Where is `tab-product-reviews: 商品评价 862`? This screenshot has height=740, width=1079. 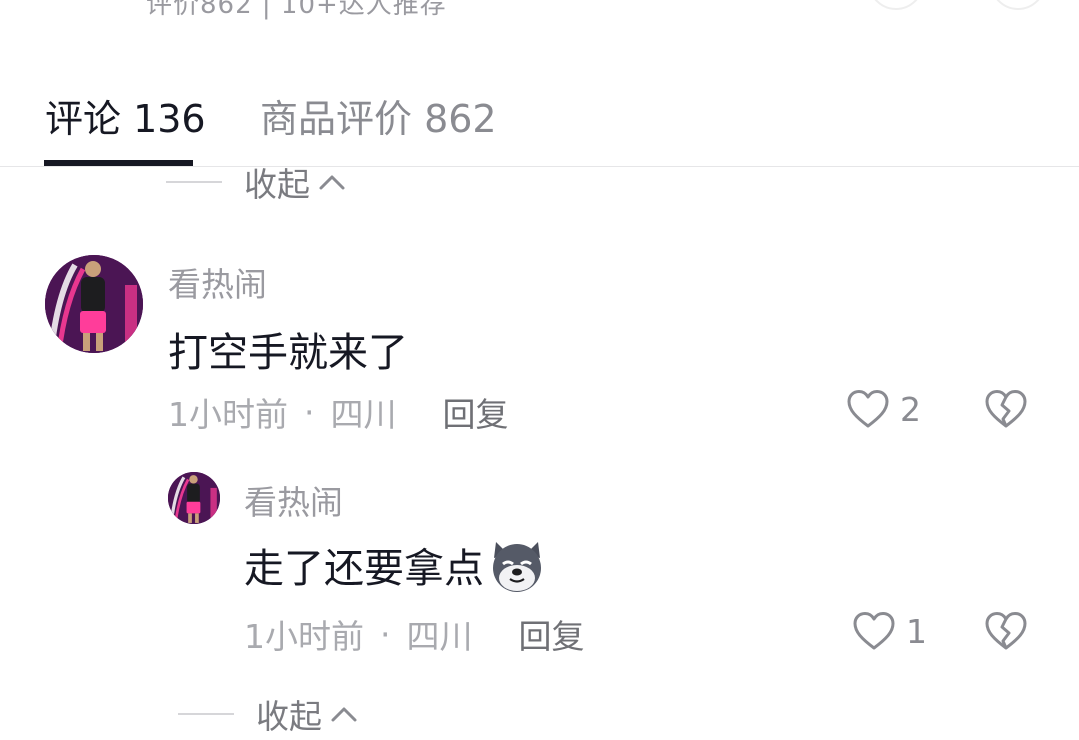
tab-product-reviews: 商品评价 862 is located at coordinates (378, 115).